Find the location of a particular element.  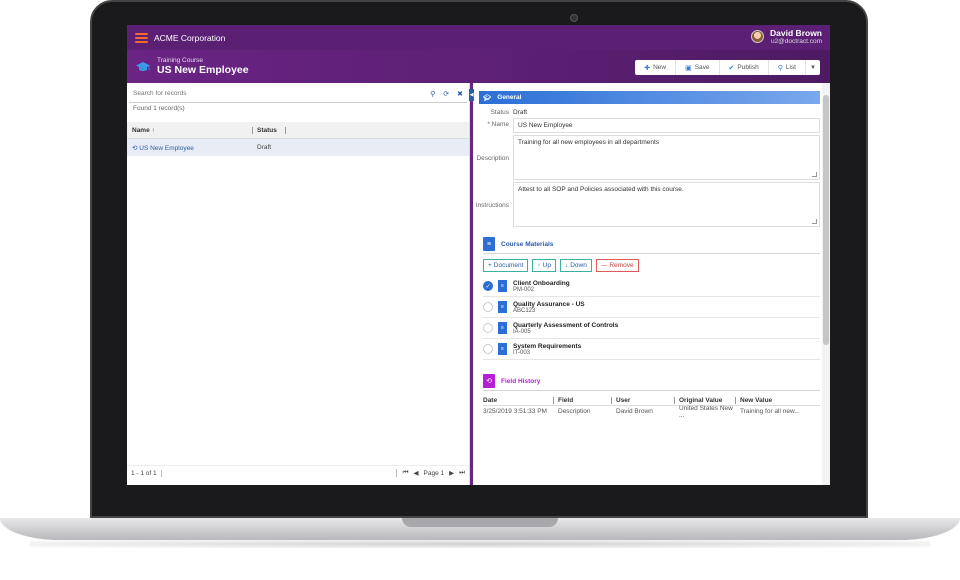

pager: 1 - 1 of 1 ⏮ ◀ Page 1 ▶ ⏭ is located at coordinates (298, 472).